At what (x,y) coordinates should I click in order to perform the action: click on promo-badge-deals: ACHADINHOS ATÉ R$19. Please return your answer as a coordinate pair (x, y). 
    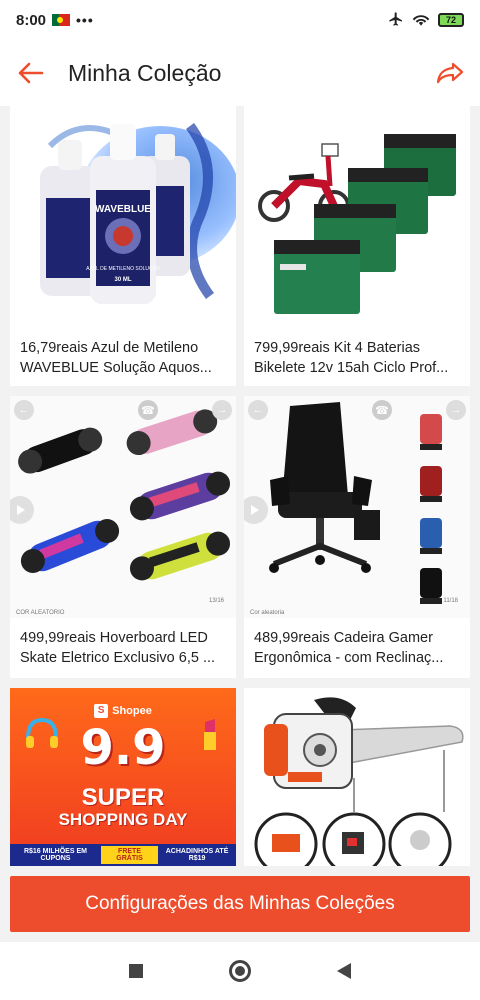
    Looking at the image, I should click on (197, 855).